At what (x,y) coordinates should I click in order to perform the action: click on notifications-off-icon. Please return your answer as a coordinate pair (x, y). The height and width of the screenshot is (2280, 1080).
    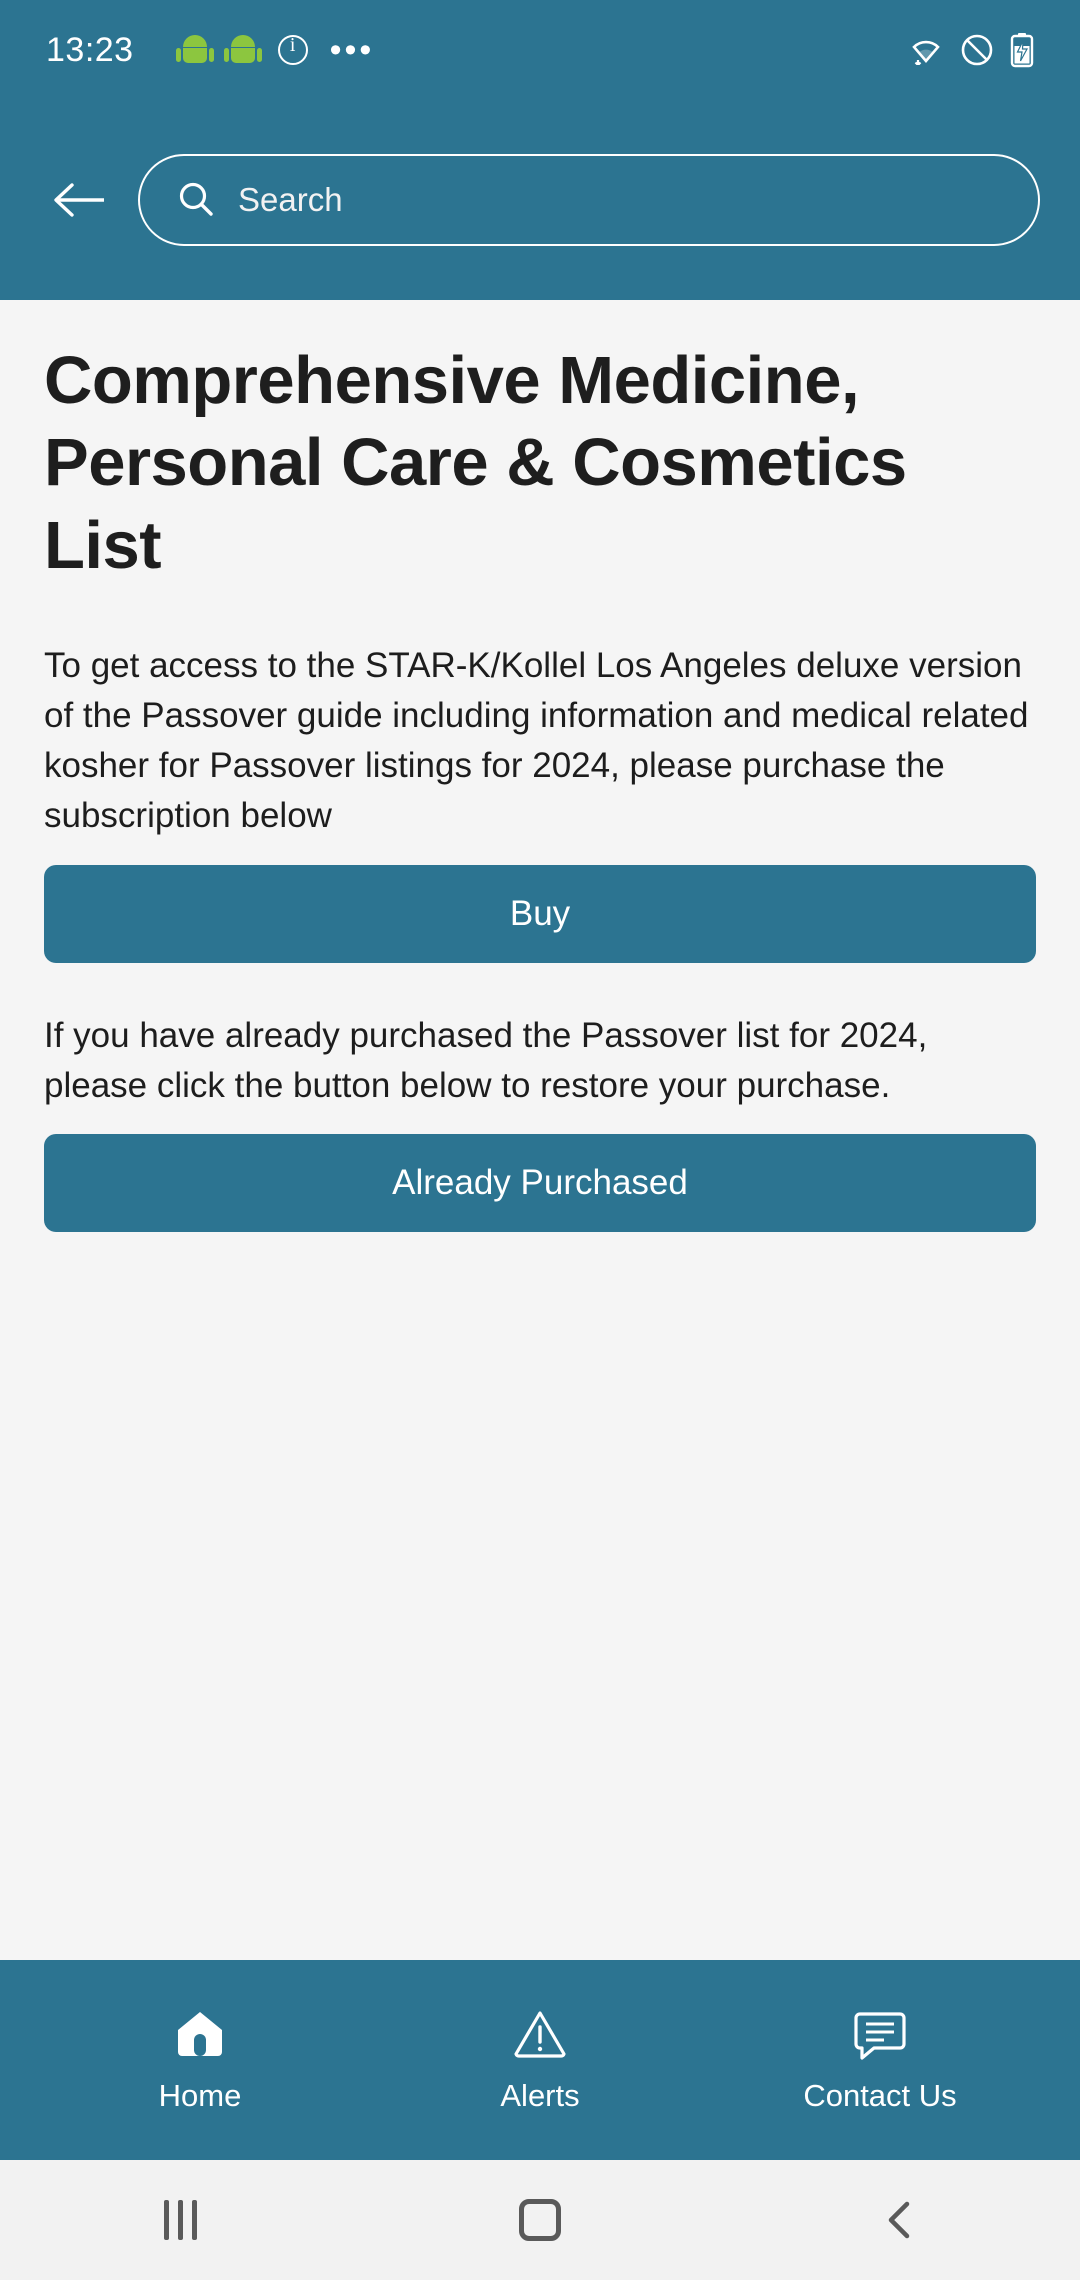
    Looking at the image, I should click on (977, 50).